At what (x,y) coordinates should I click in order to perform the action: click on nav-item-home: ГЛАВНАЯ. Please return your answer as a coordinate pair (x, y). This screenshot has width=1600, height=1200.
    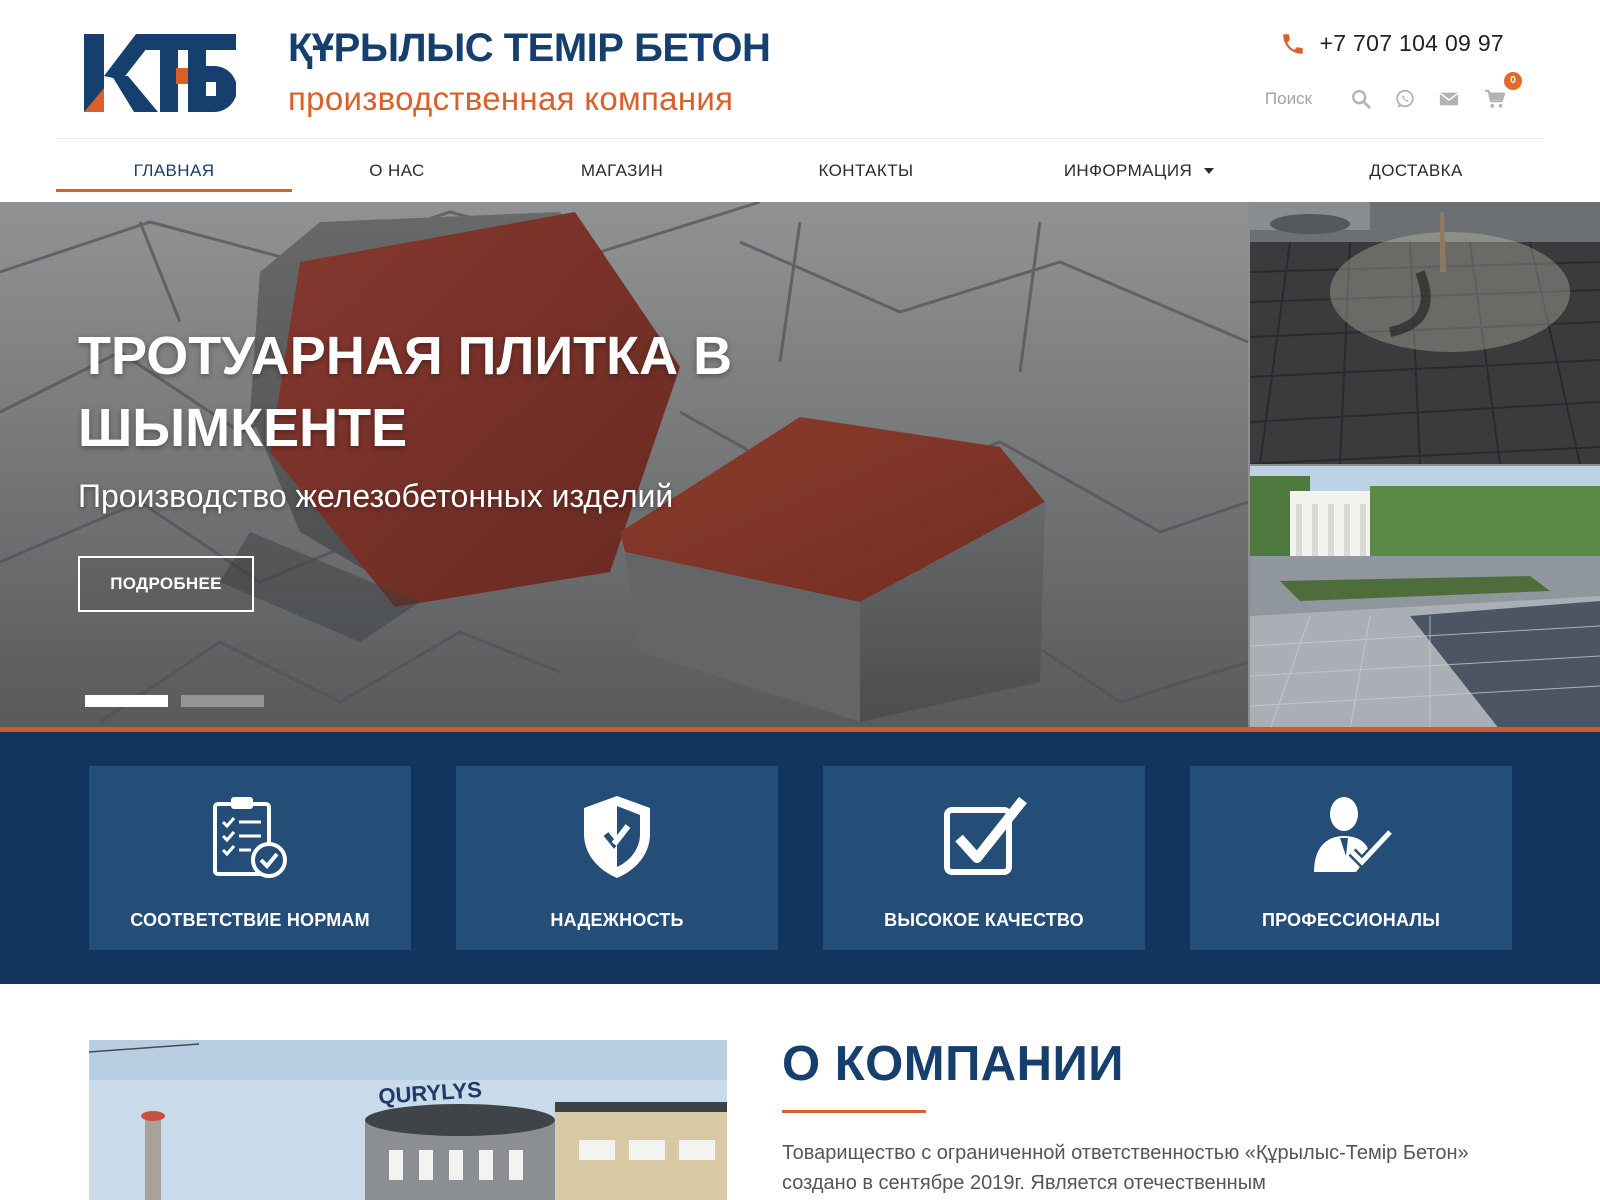
    Looking at the image, I should click on (174, 170).